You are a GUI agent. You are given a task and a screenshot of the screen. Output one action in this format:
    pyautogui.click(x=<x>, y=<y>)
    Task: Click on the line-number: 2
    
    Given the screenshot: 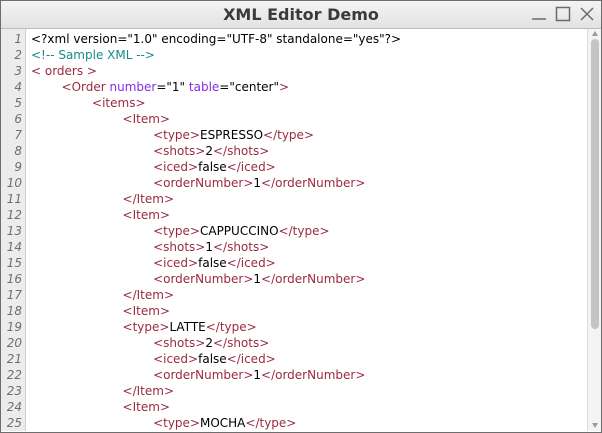 What is the action you would take?
    pyautogui.click(x=18, y=55)
    